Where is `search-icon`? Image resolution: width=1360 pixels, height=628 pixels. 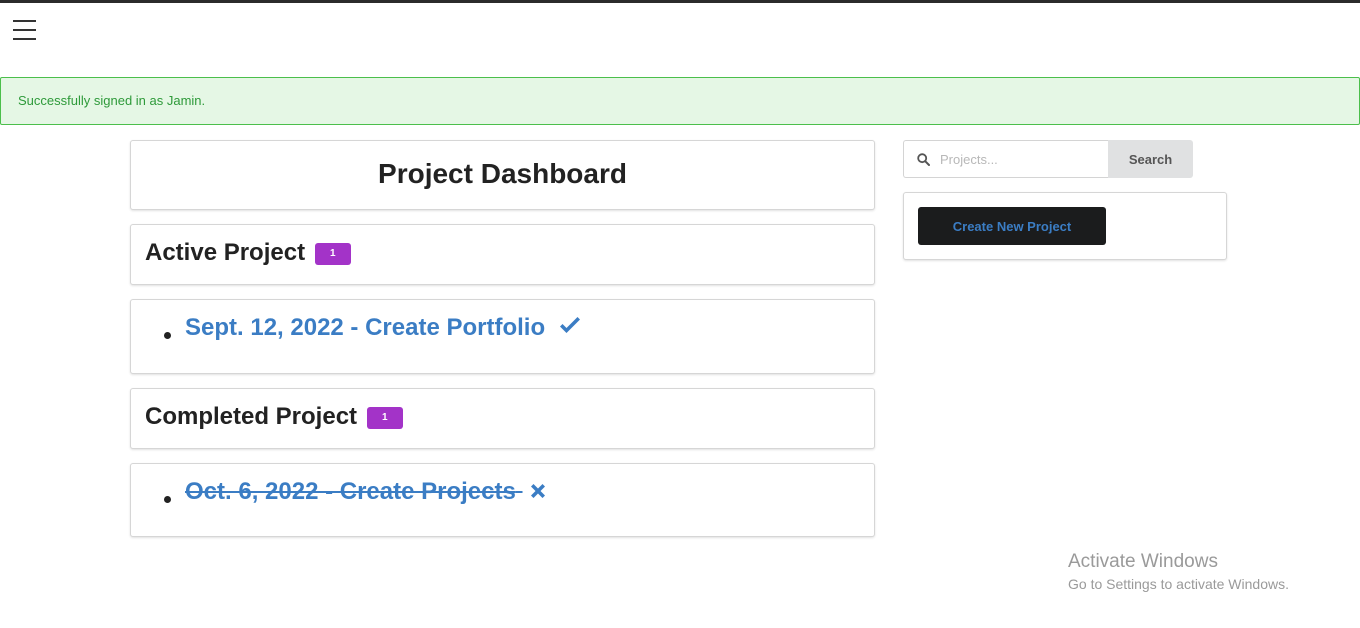
search-icon is located at coordinates (923, 162).